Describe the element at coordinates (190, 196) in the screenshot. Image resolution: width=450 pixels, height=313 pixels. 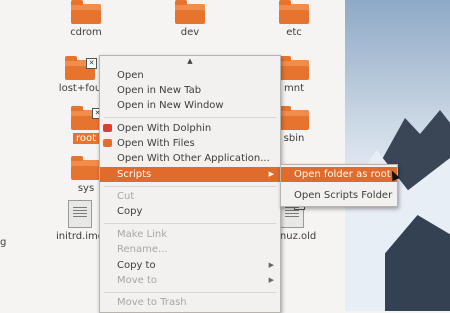
I see `menu-item-cut: Cut` at that location.